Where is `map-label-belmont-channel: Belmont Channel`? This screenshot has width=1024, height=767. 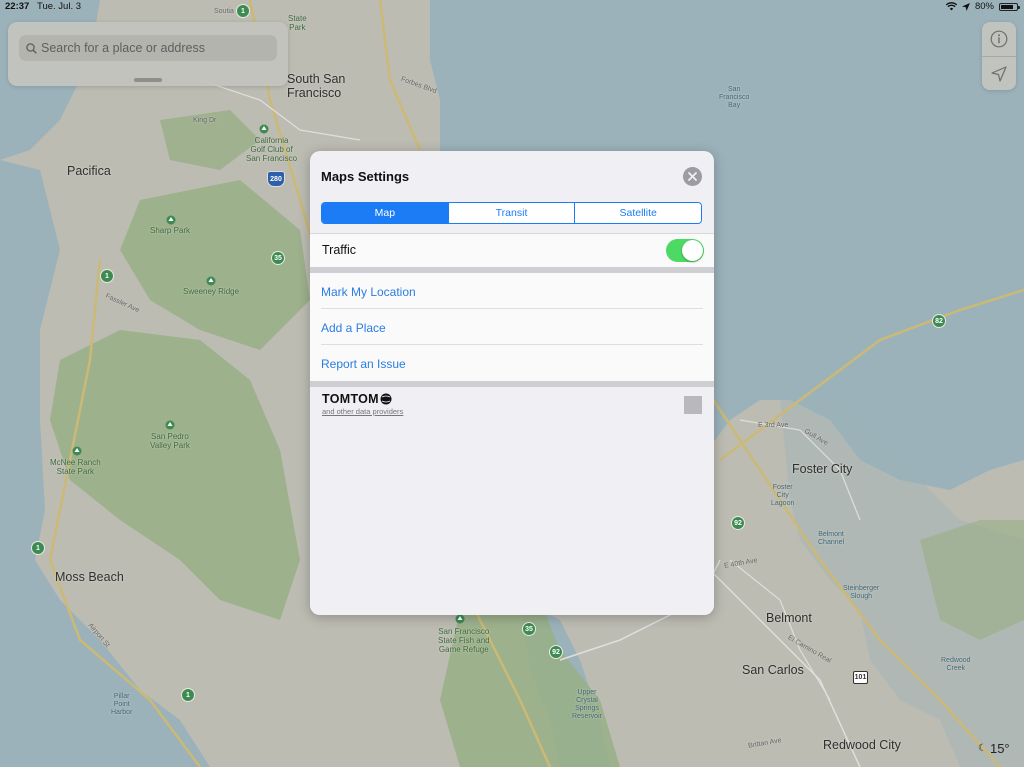 map-label-belmont-channel: Belmont Channel is located at coordinates (831, 538).